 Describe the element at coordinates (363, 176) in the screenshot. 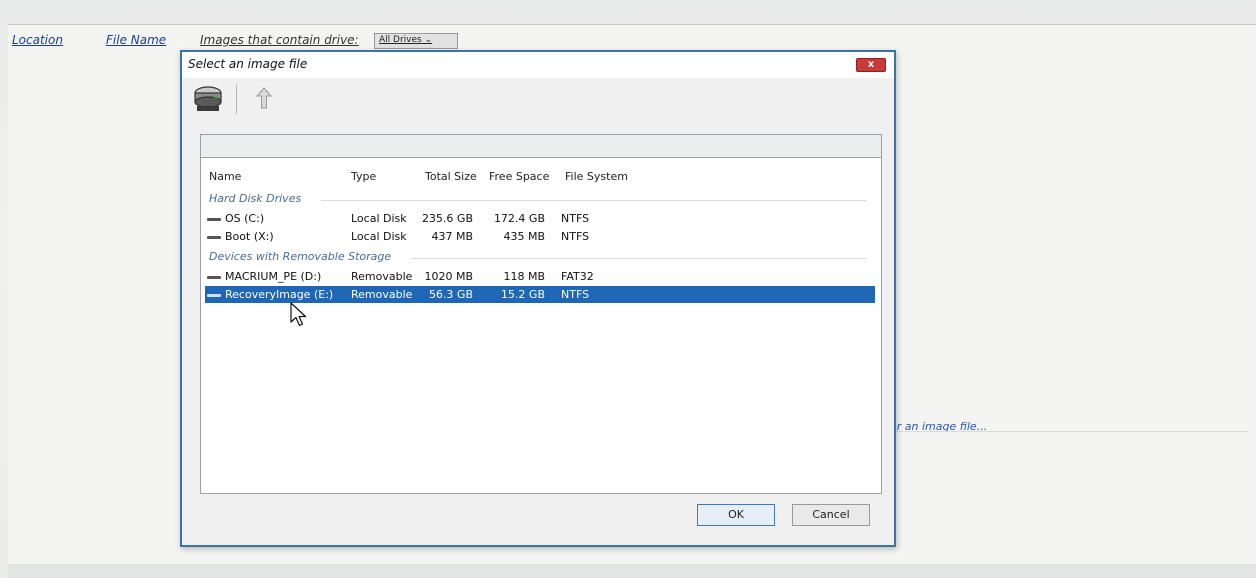

I see `type-column-header: Type` at that location.